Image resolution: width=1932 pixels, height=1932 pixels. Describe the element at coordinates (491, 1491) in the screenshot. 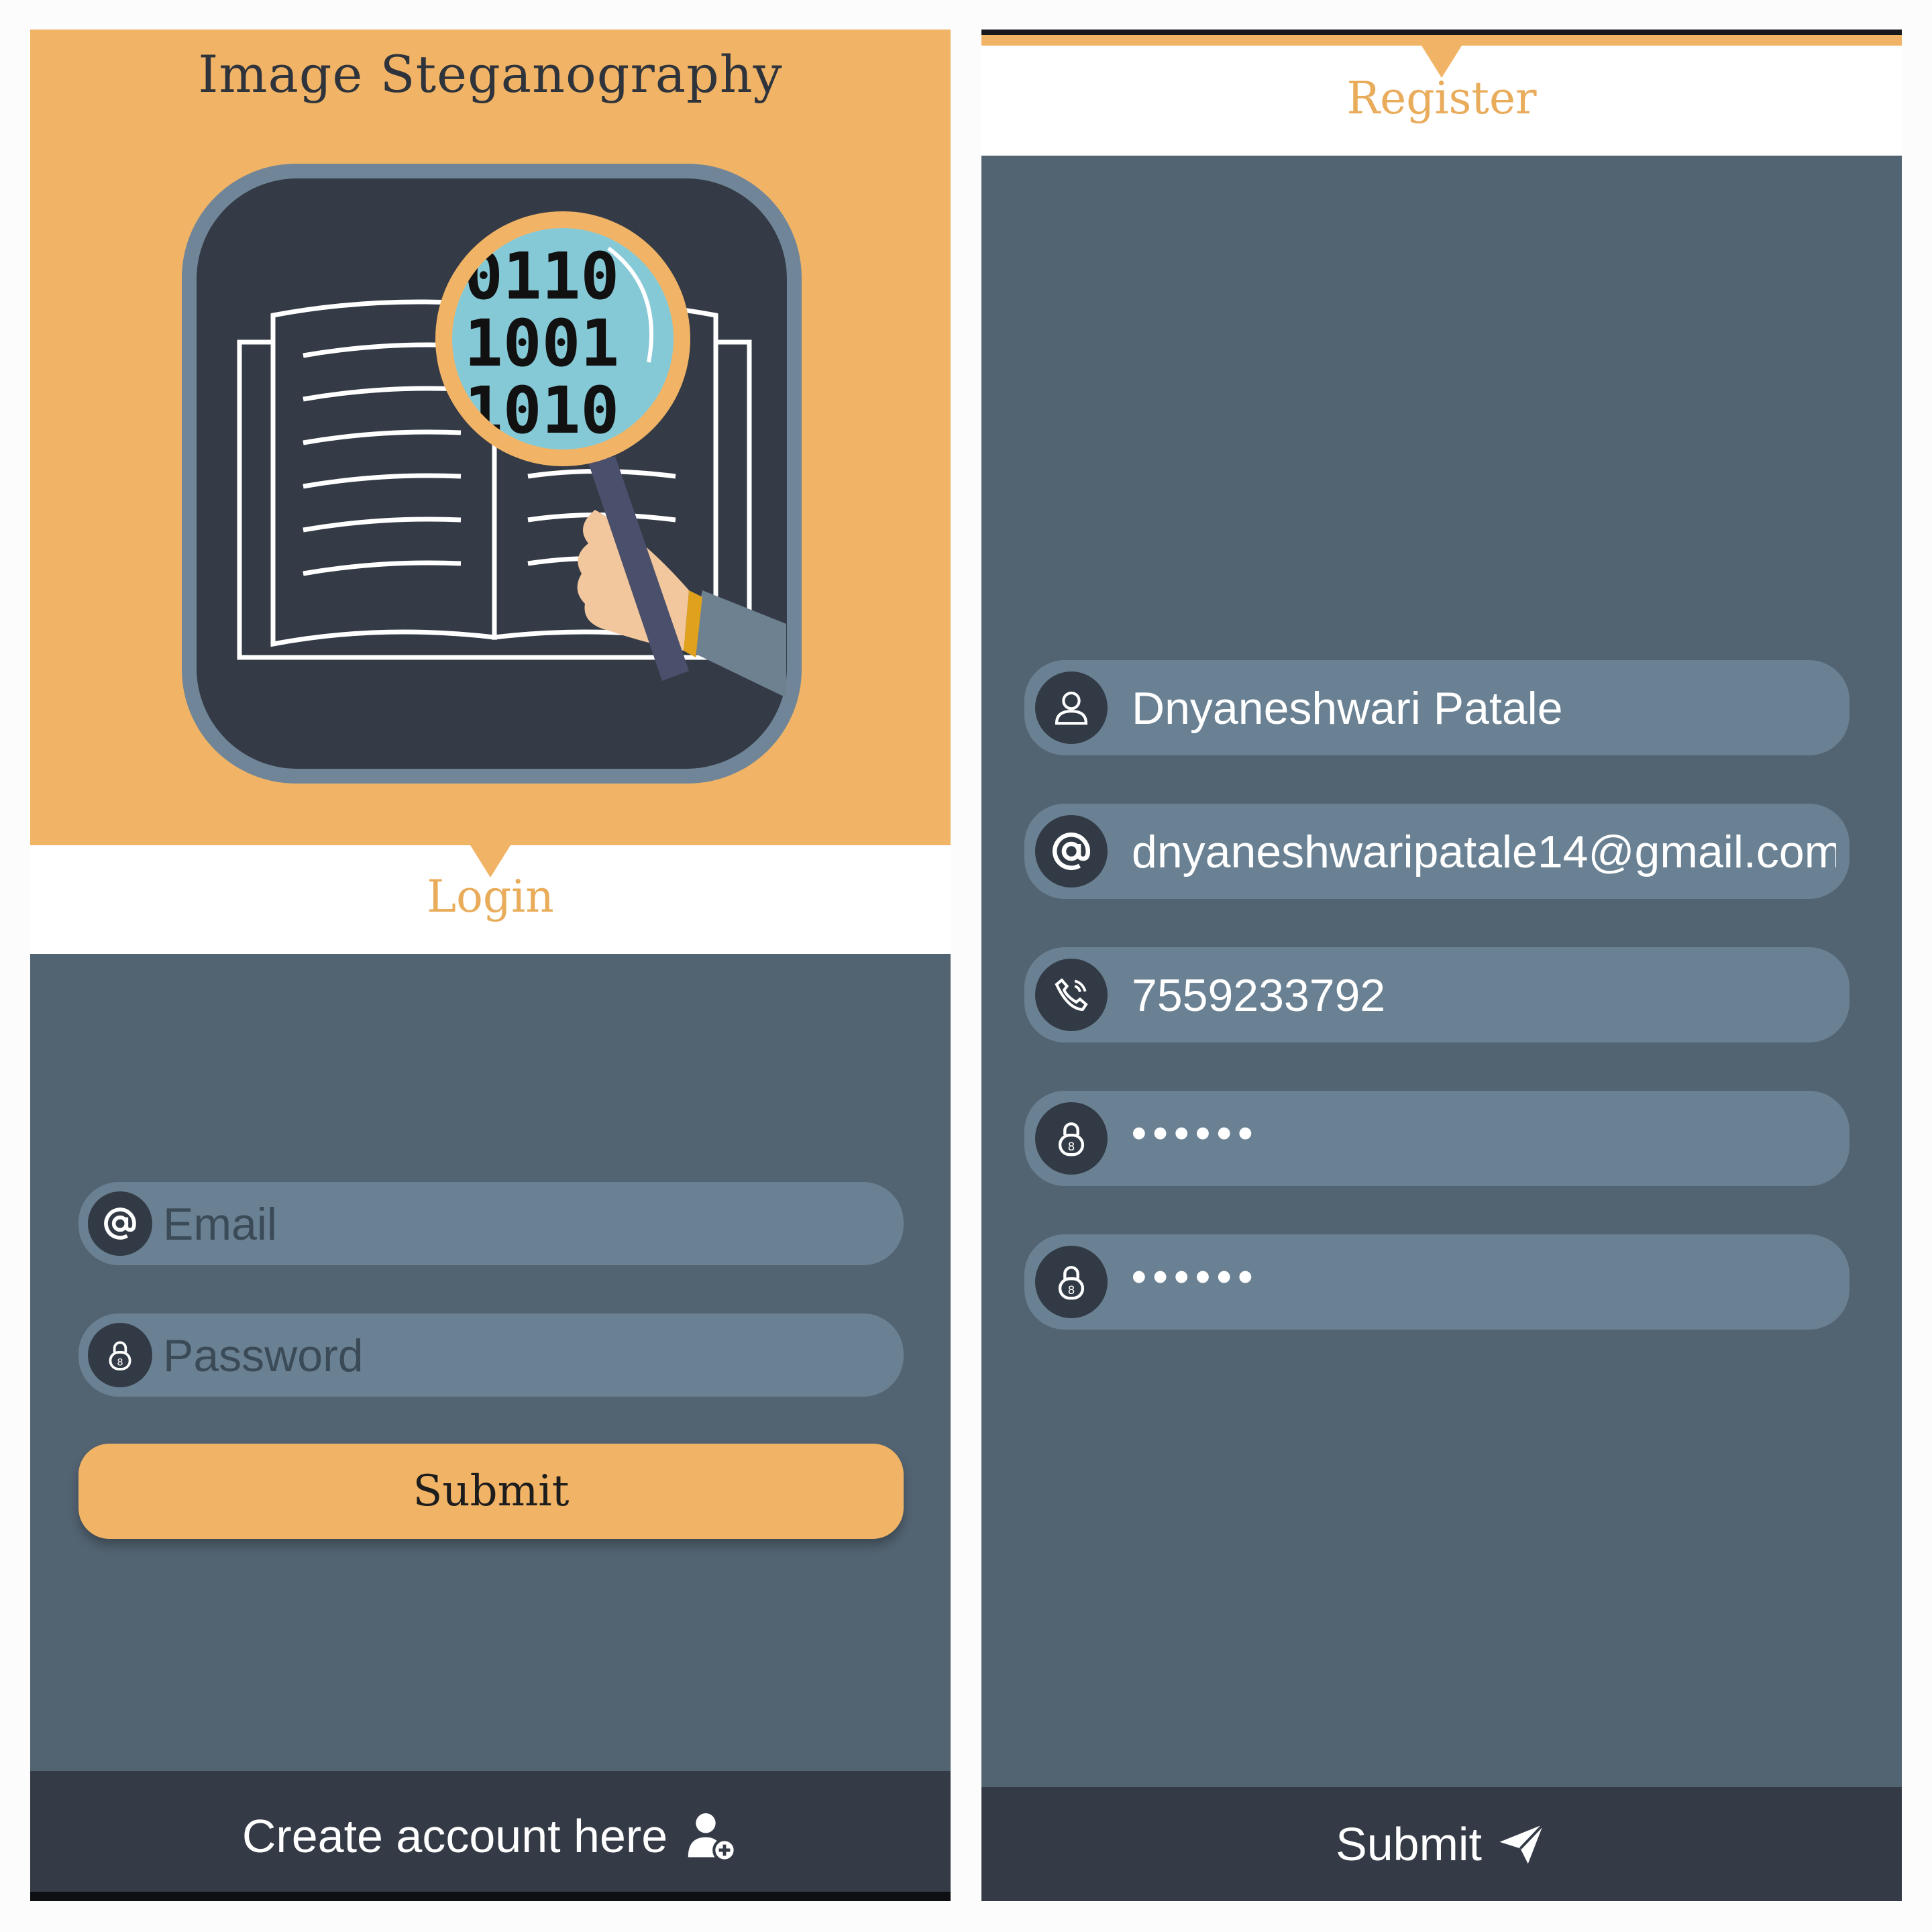

I see `login-submit-button: Submit` at that location.